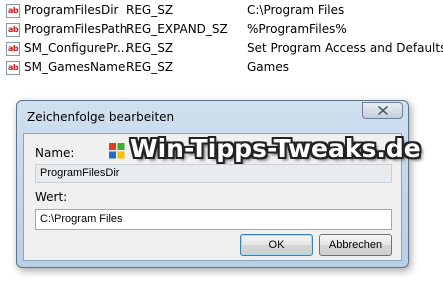 The height and width of the screenshot is (286, 443). Describe the element at coordinates (213, 173) in the screenshot. I see `value-name-field: ProgramFilesDir` at that location.